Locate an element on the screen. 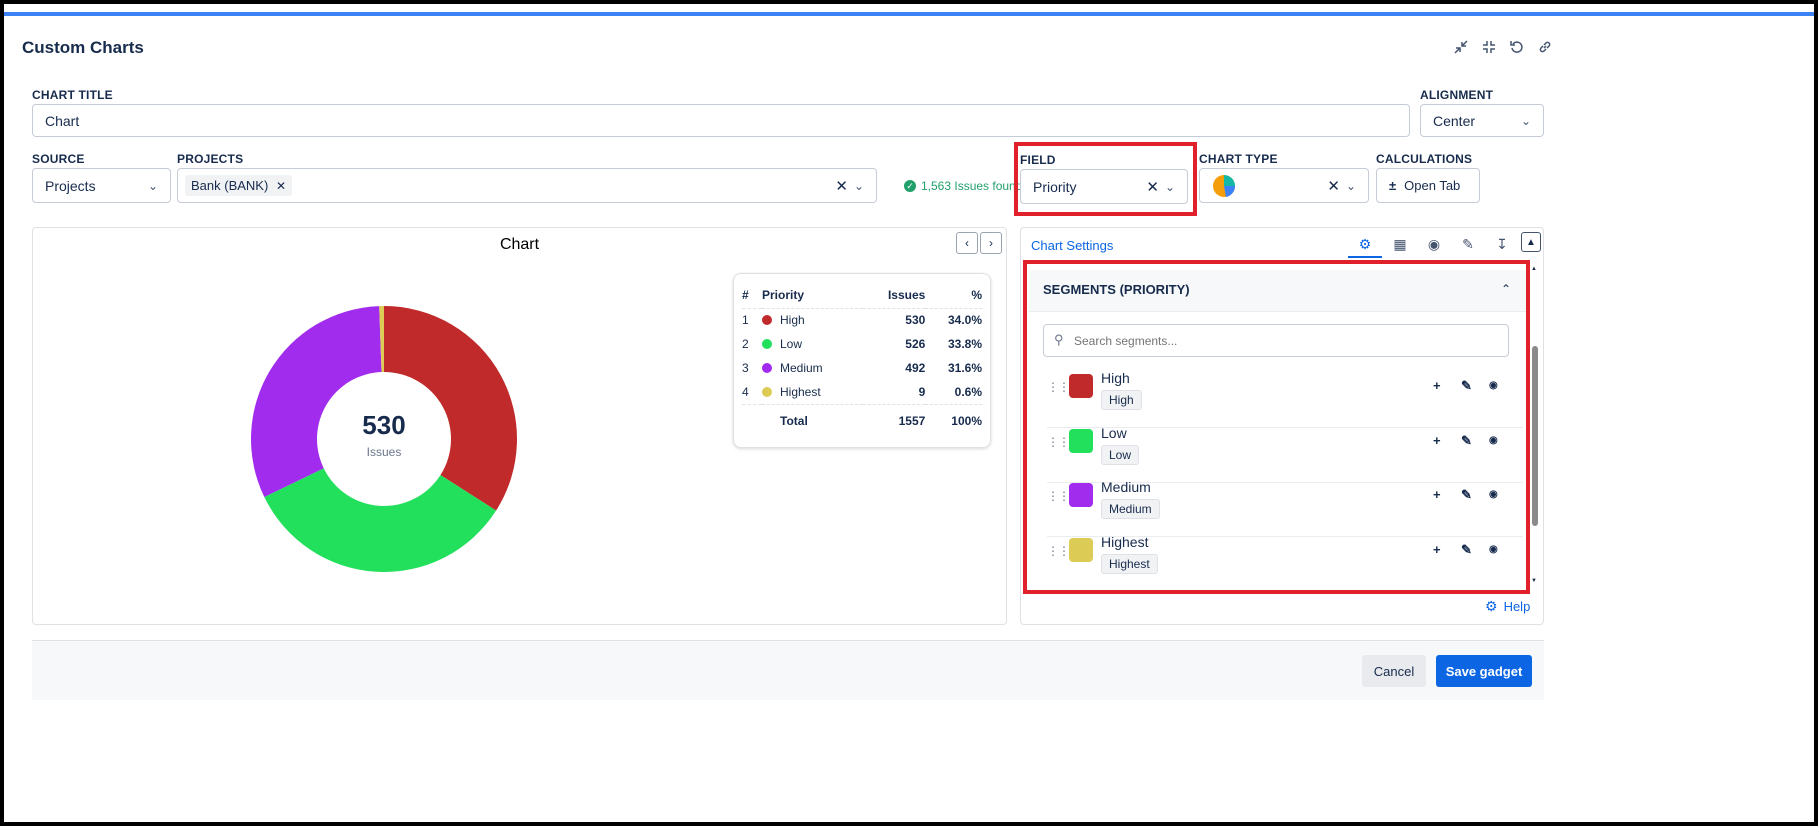 Image resolution: width=1818 pixels, height=826 pixels. legend-total-num is located at coordinates (752, 421).